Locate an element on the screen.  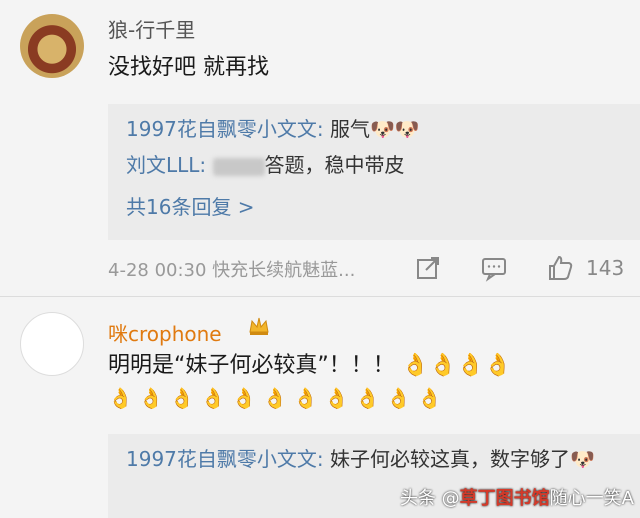
comment-text: 明明是“妹子何必较真”！！！ 👌👌👌👌 is located at coordinates (310, 365).